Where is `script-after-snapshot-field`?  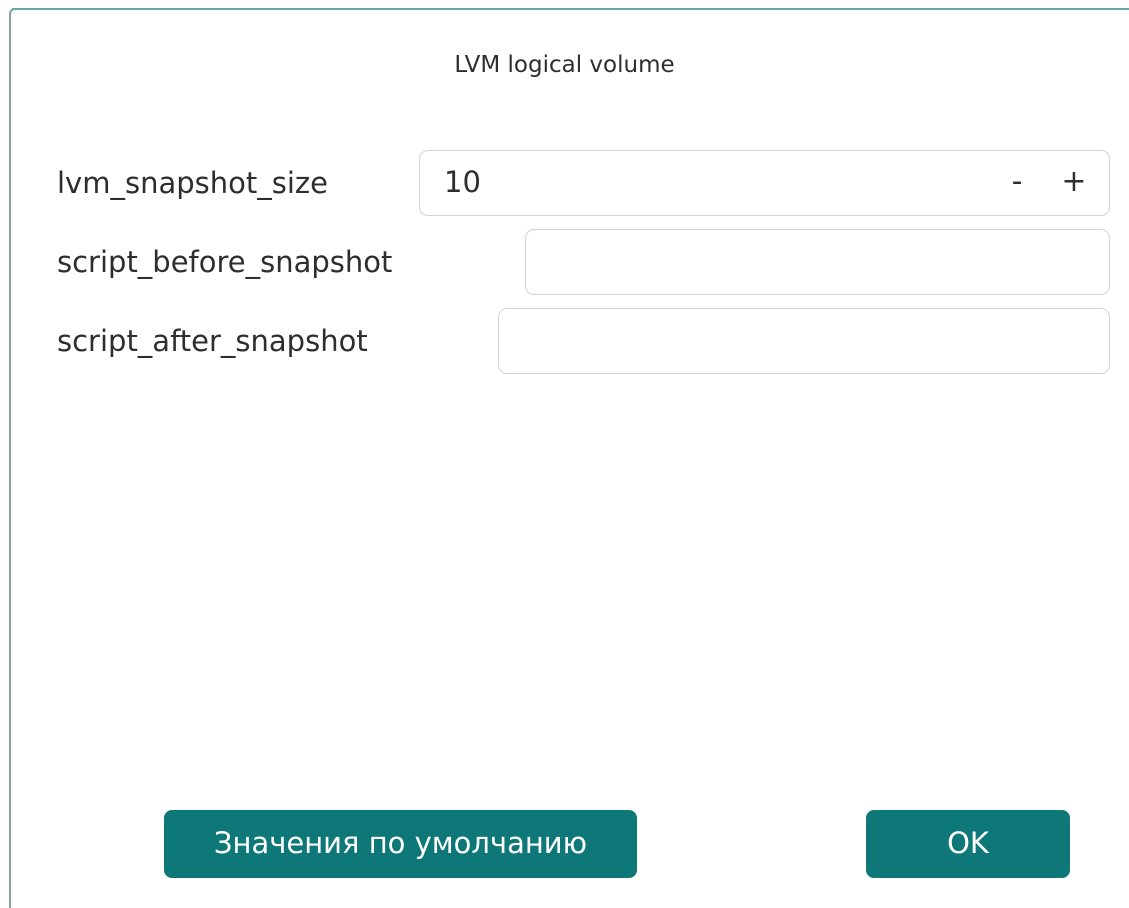
script-after-snapshot-field is located at coordinates (804, 341).